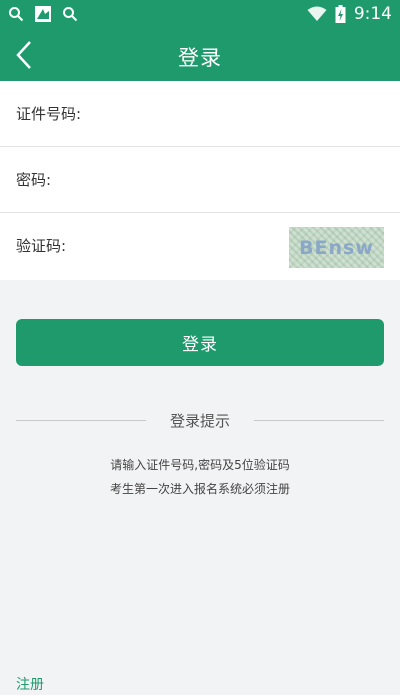 The height and width of the screenshot is (695, 400). What do you see at coordinates (200, 465) in the screenshot?
I see `hint-line-1: 请输入证件号码,密码及5位验证码` at bounding box center [200, 465].